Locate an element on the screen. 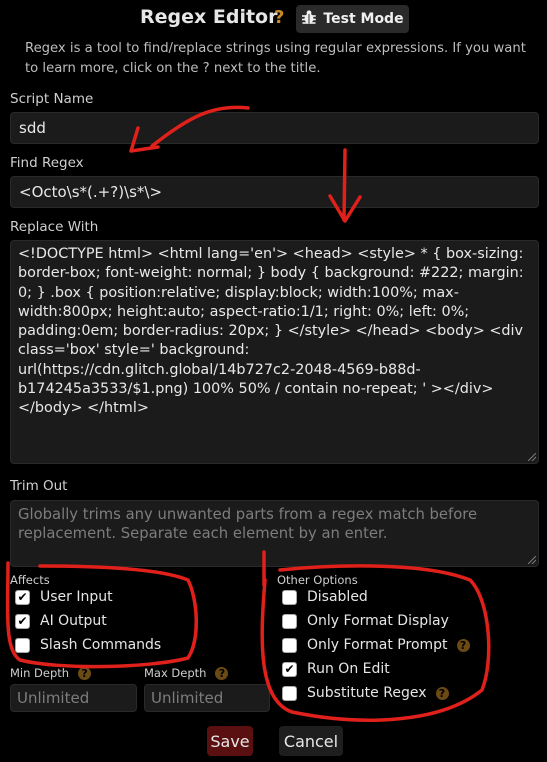  other-option: Only Format Display is located at coordinates (376, 621).